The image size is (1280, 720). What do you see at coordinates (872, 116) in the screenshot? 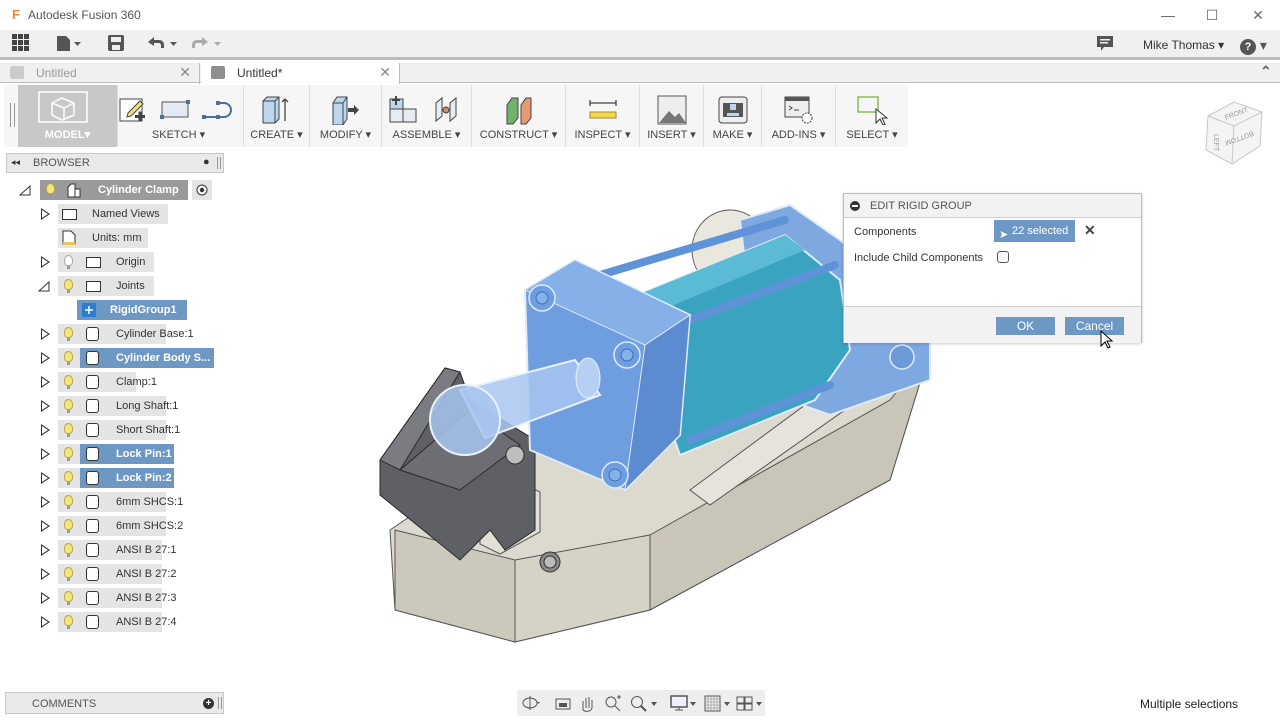
I see `select-group: SELECT ▾` at bounding box center [872, 116].